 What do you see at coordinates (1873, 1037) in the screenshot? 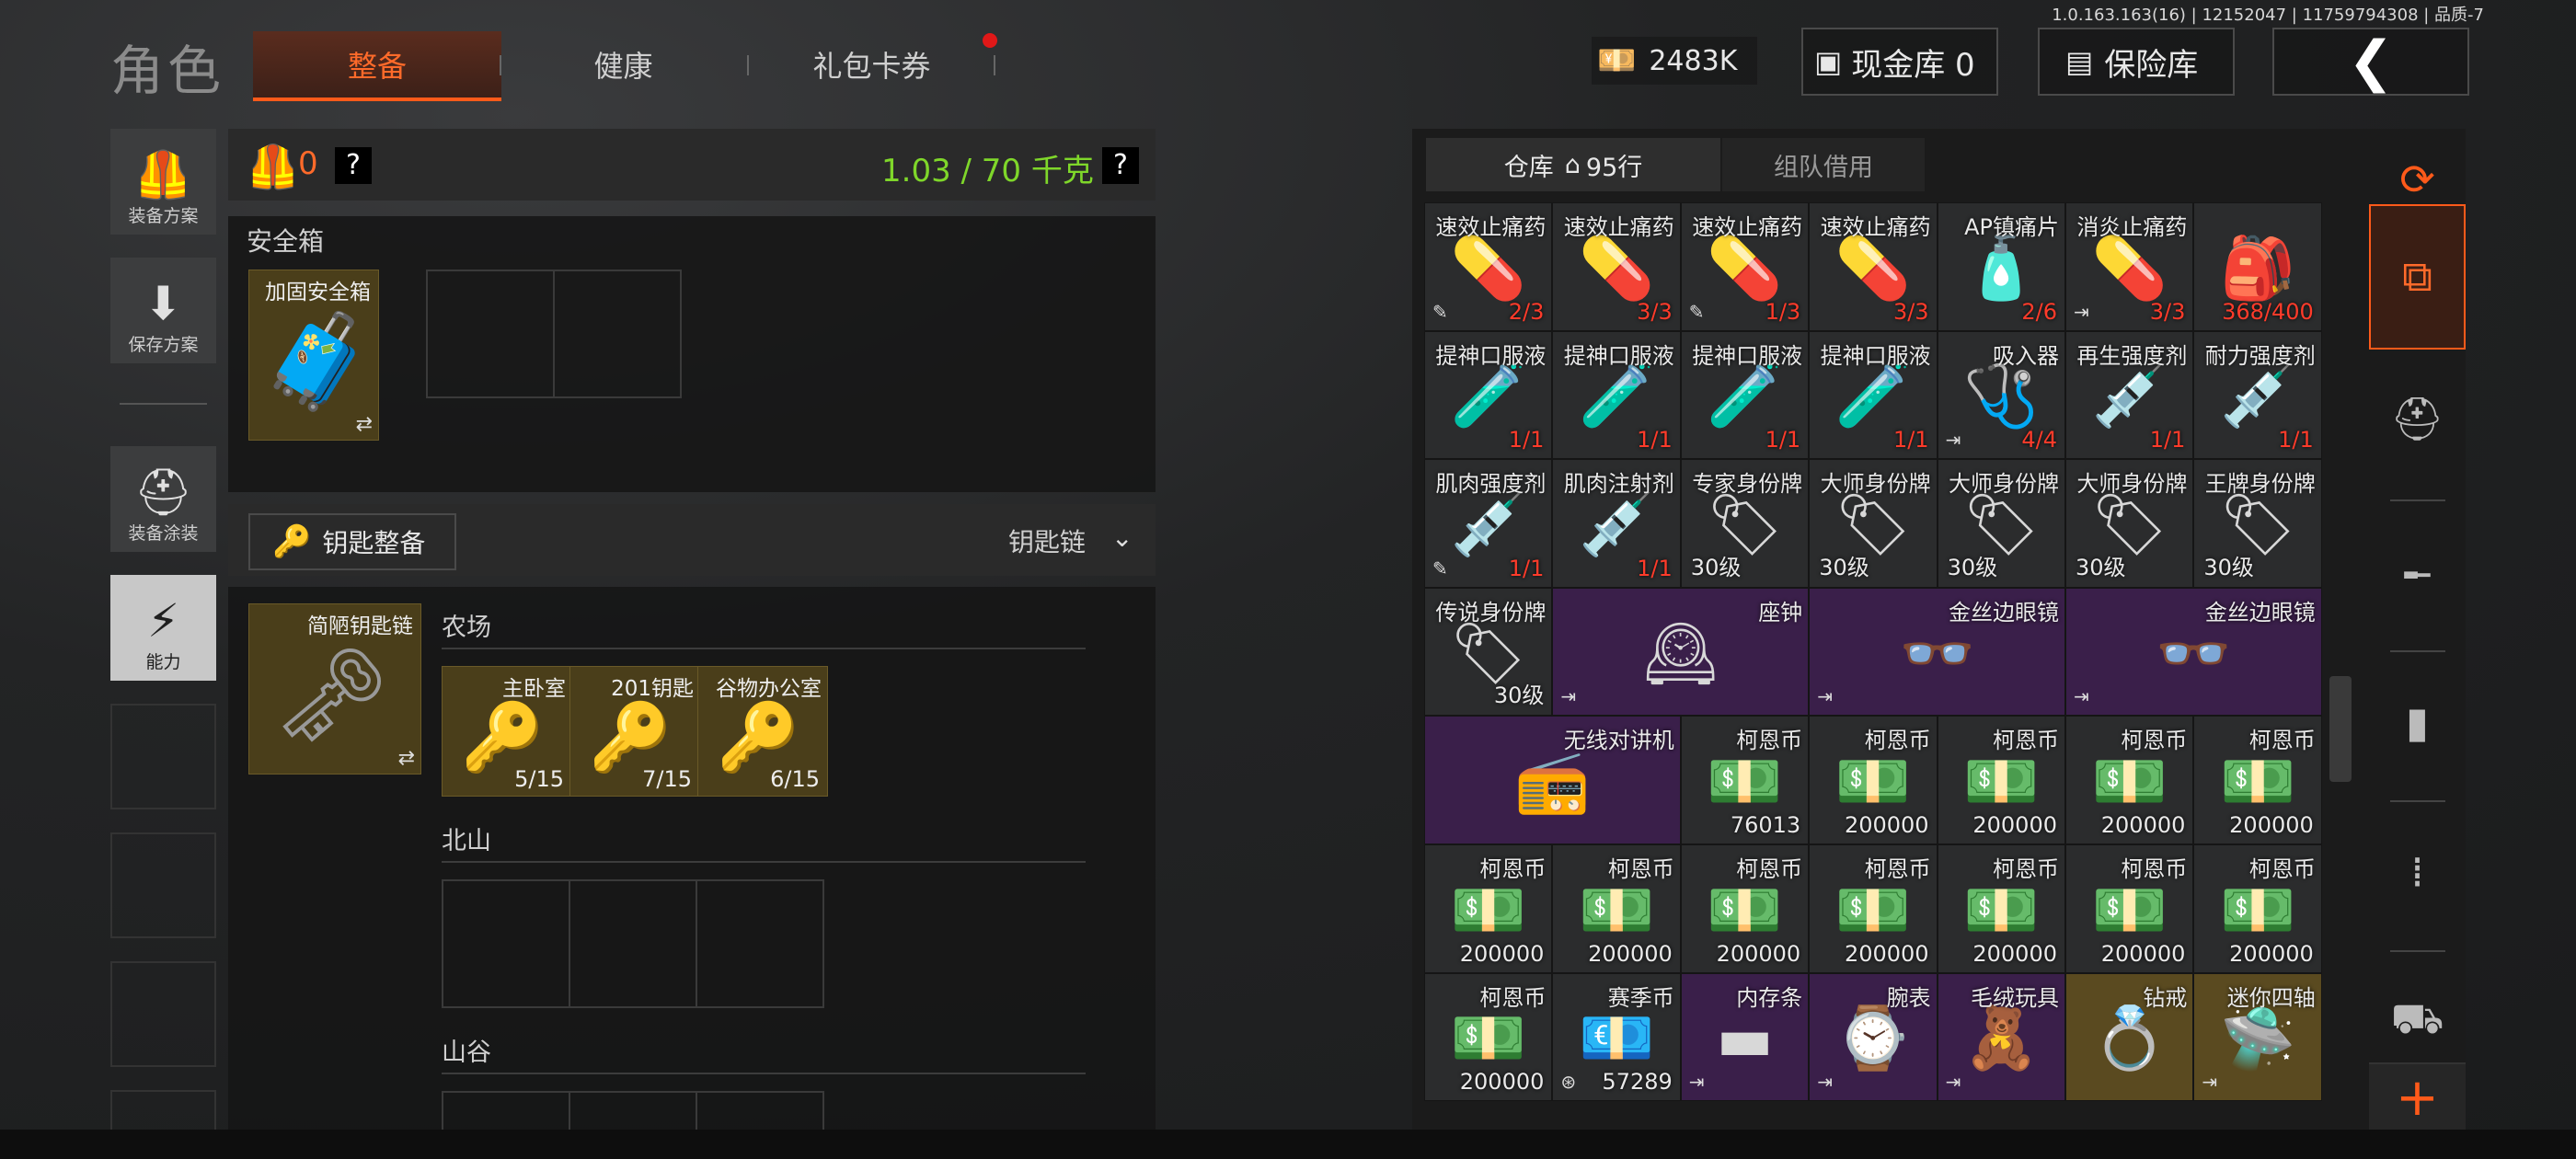
I see `warehouse-item: ⌚ 腕表 ⇥` at bounding box center [1873, 1037].